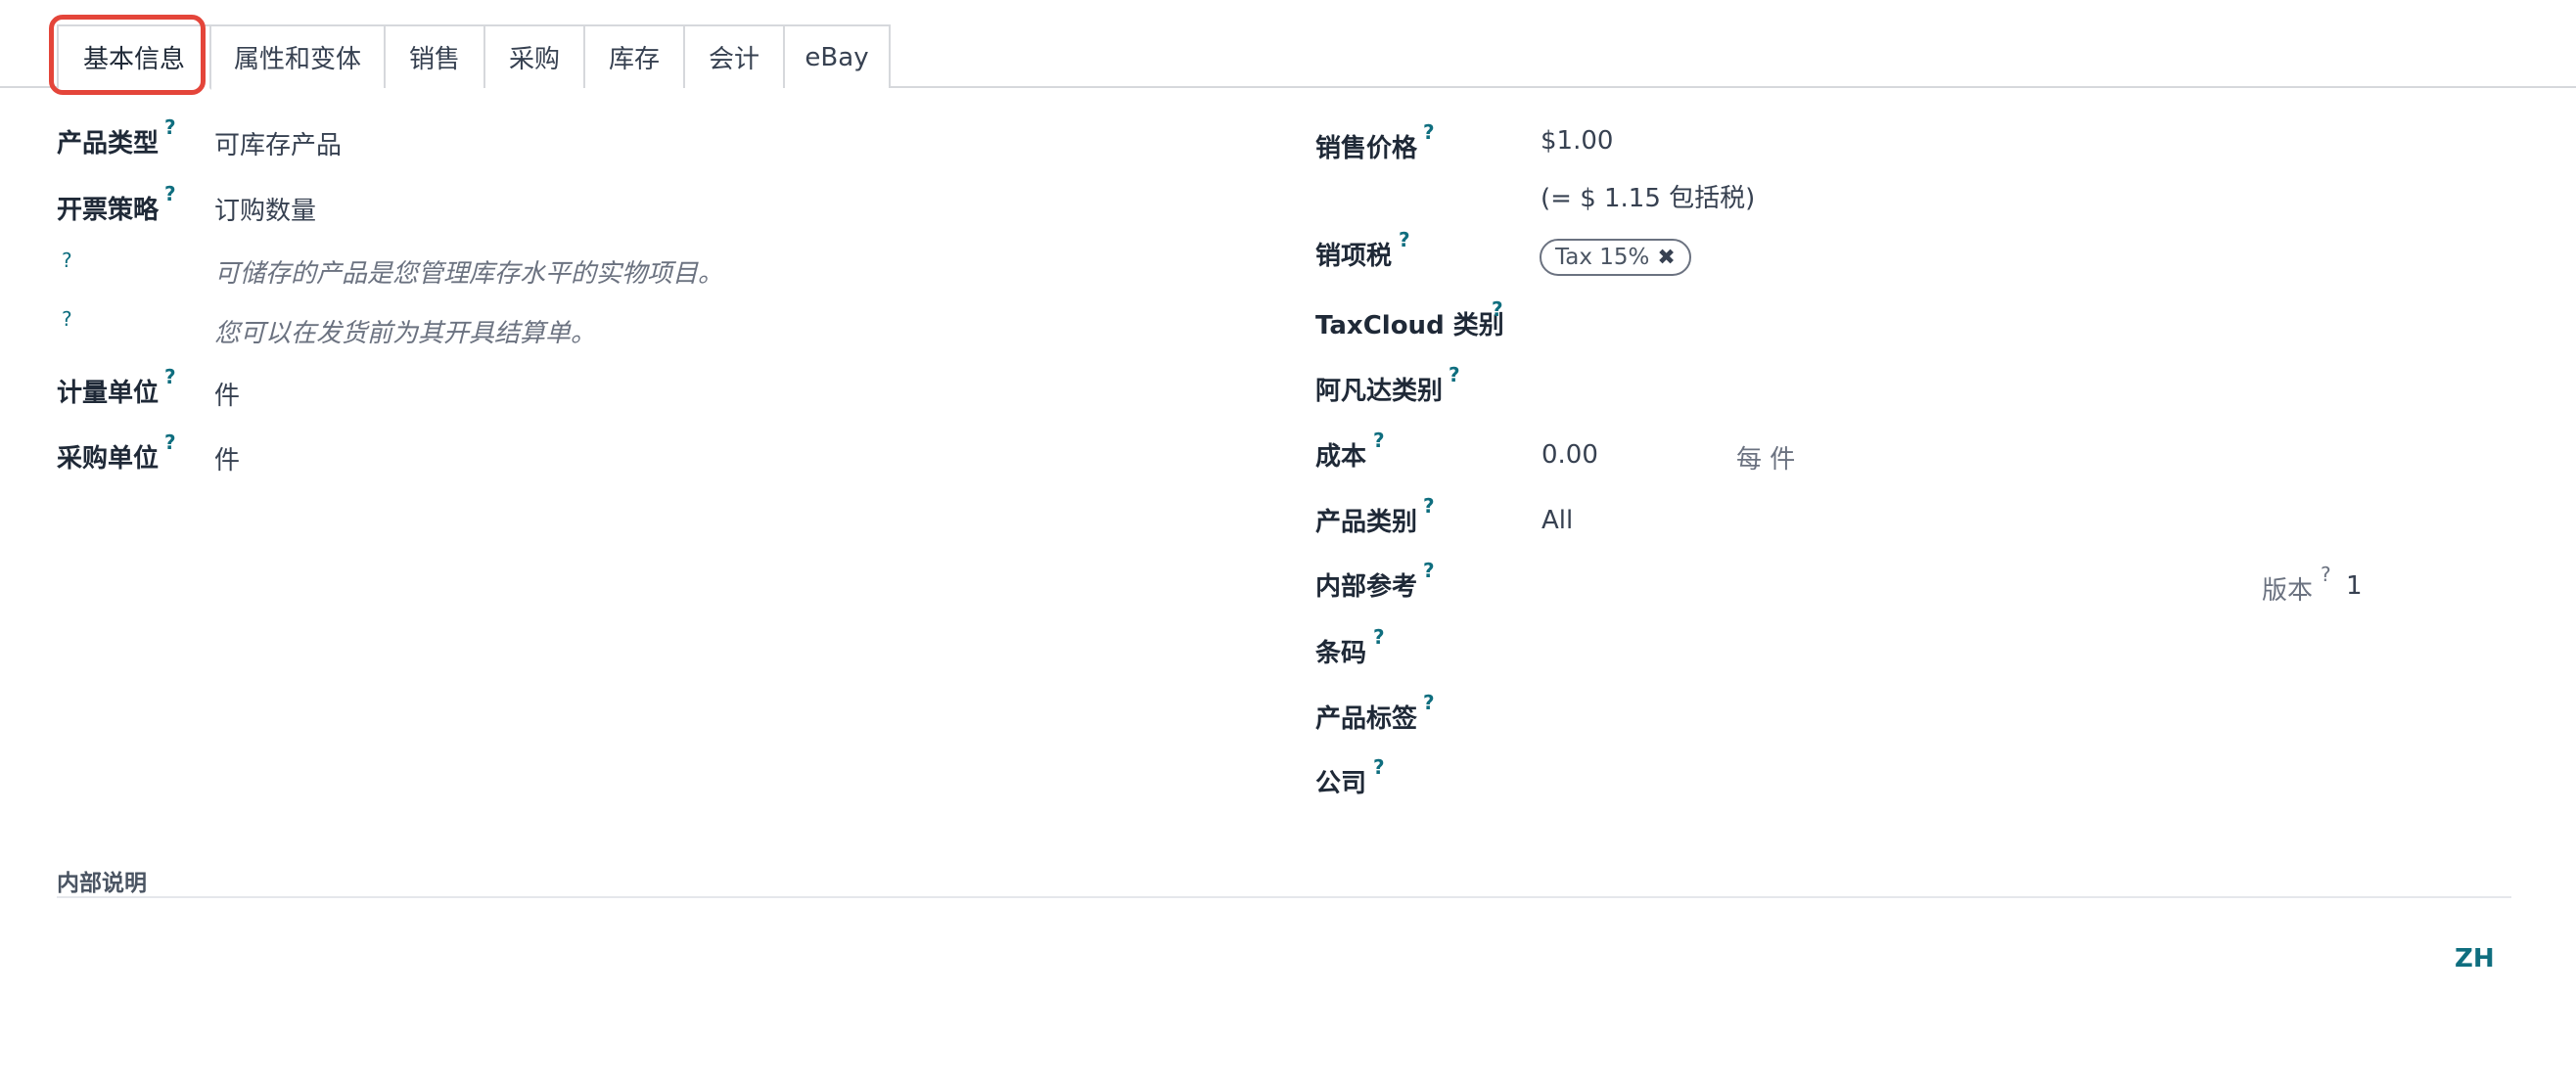 The image size is (2576, 1086). I want to click on hint2-help-icon: ?, so click(67, 319).